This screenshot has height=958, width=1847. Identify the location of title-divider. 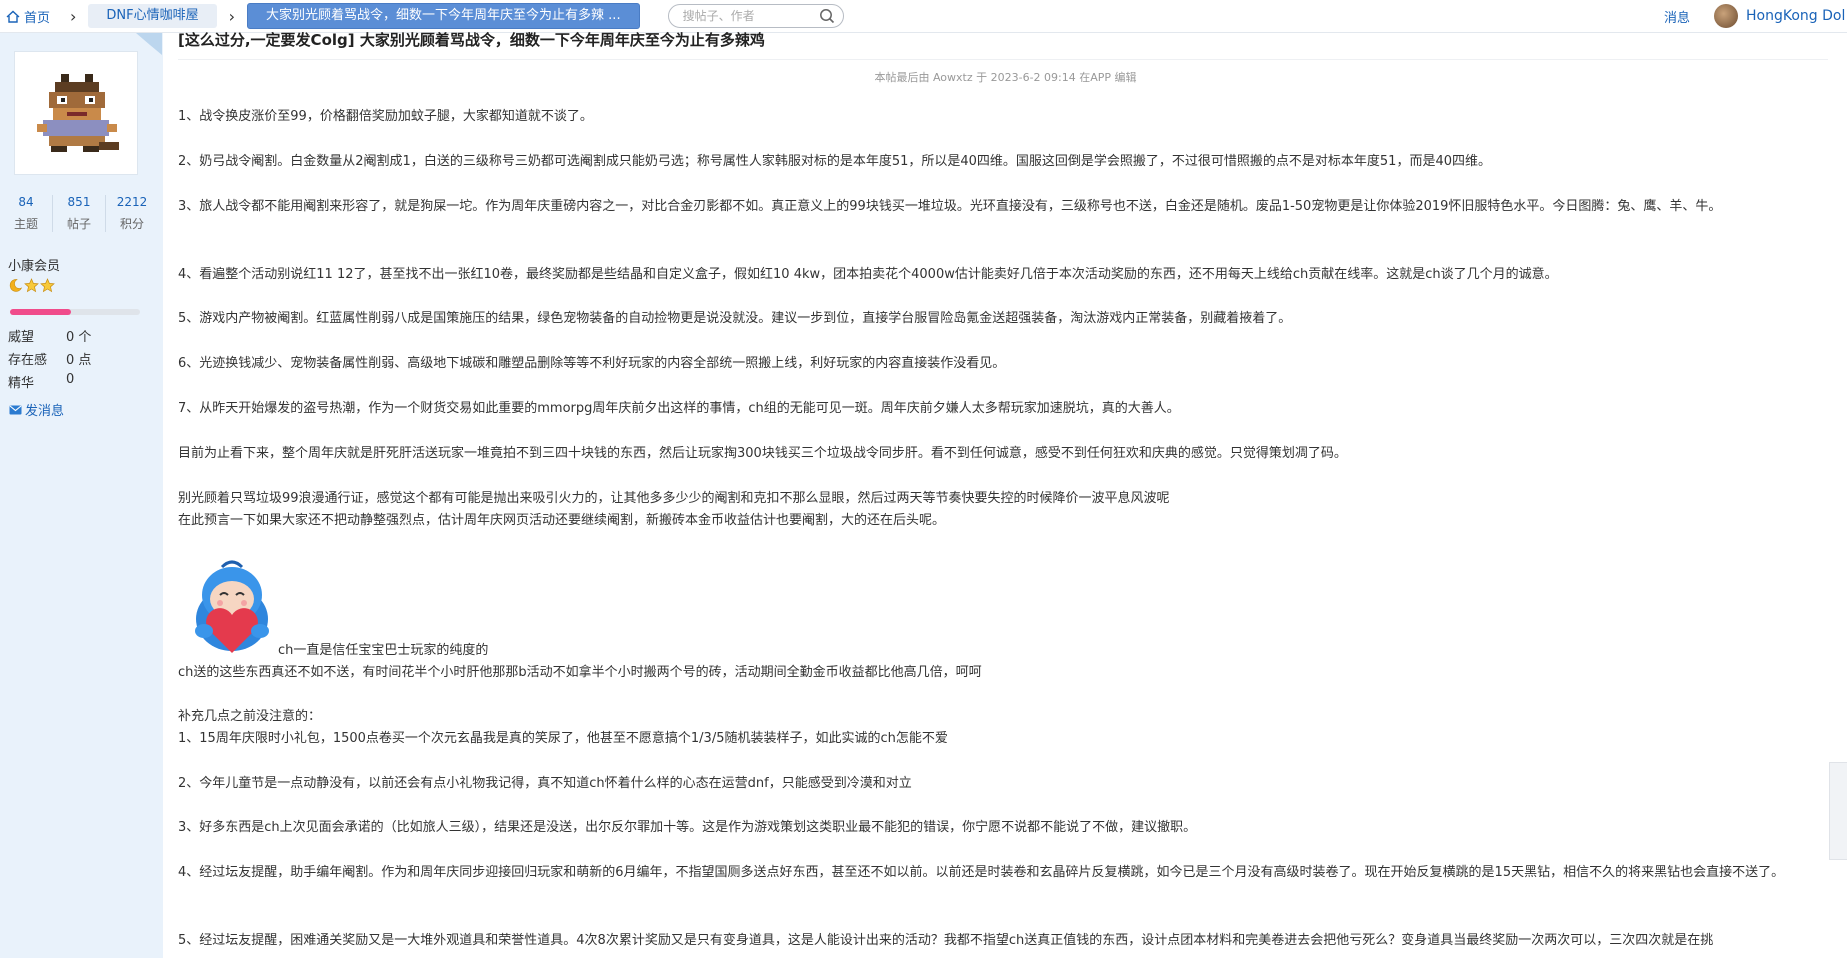
(1003, 59).